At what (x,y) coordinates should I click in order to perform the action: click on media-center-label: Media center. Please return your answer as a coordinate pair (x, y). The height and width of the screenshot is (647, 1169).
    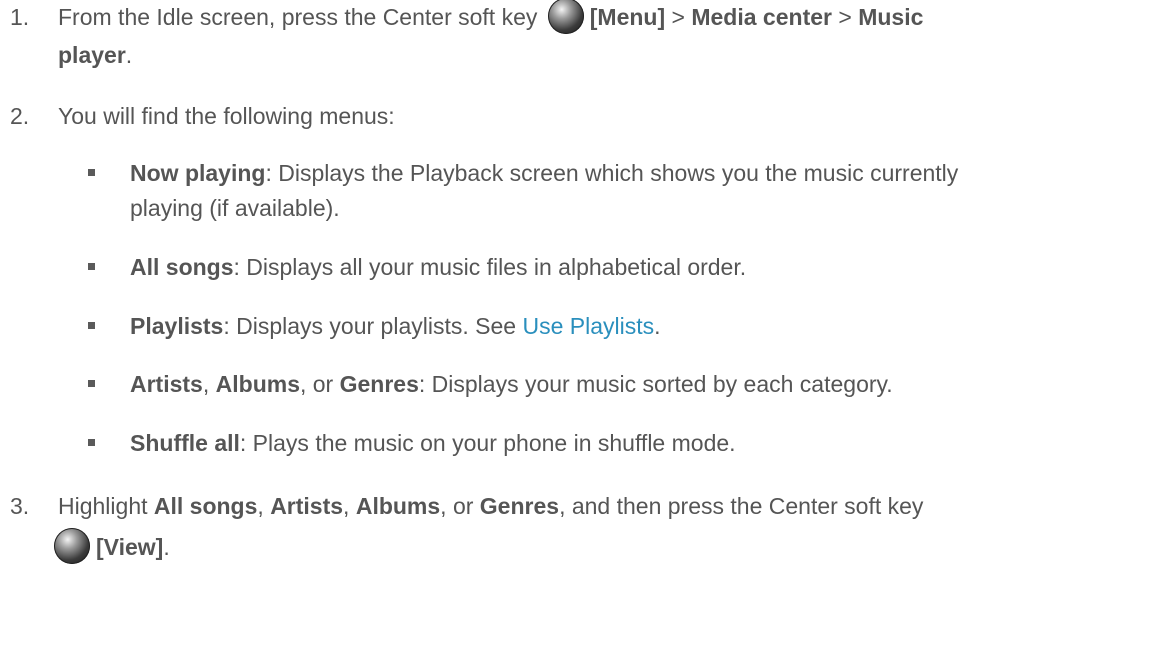
    Looking at the image, I should click on (761, 17).